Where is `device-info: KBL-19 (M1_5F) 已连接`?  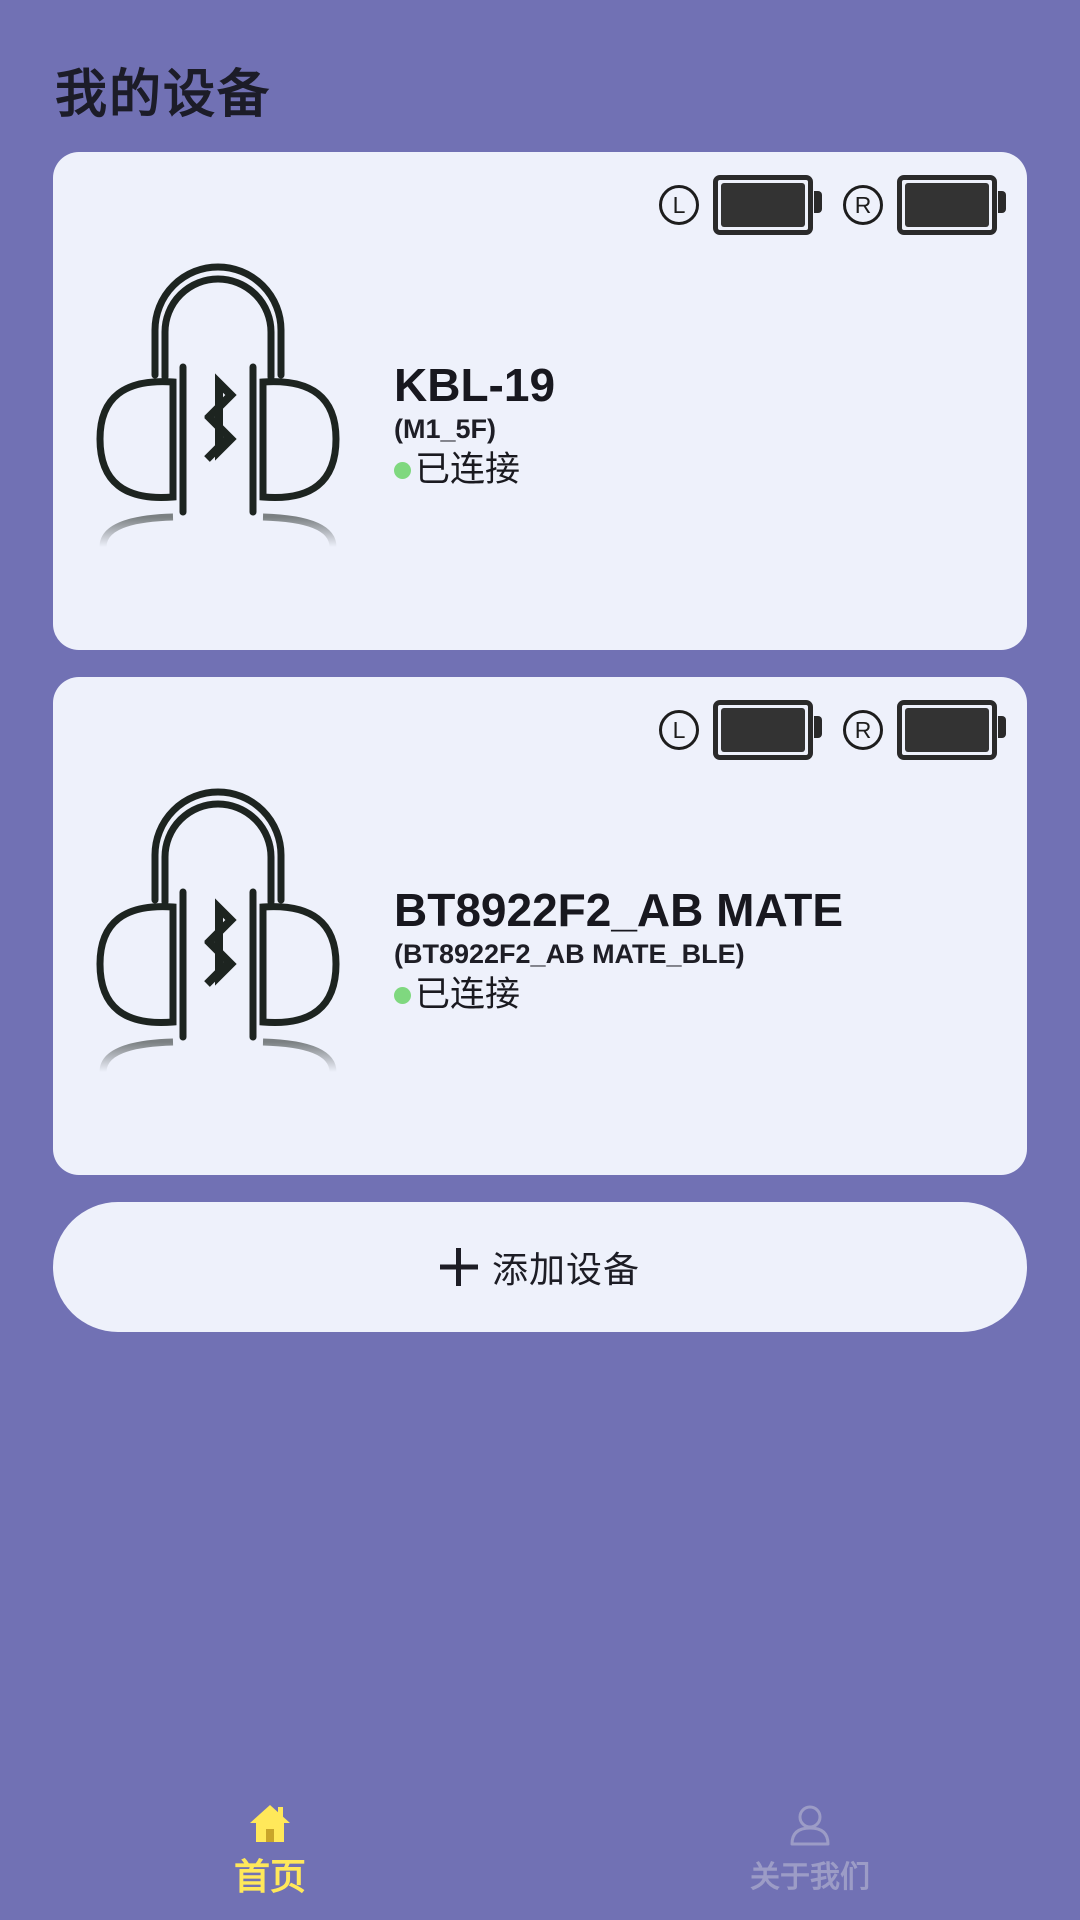
device-info: KBL-19 (M1_5F) 已连接 is located at coordinates (474, 425).